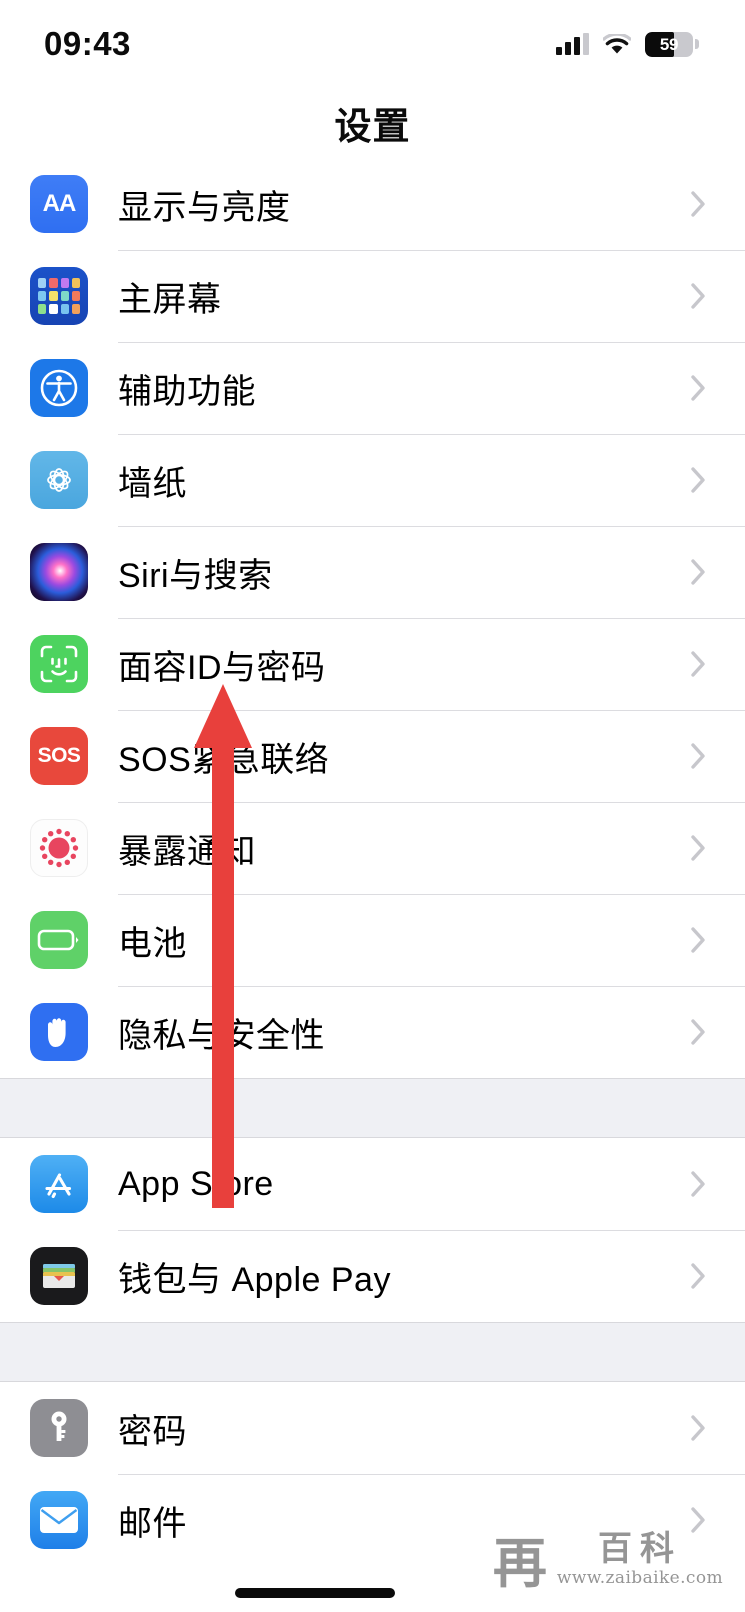 This screenshot has height=1612, width=745. Describe the element at coordinates (187, 391) in the screenshot. I see `settings-row-label: 辅助功能` at that location.